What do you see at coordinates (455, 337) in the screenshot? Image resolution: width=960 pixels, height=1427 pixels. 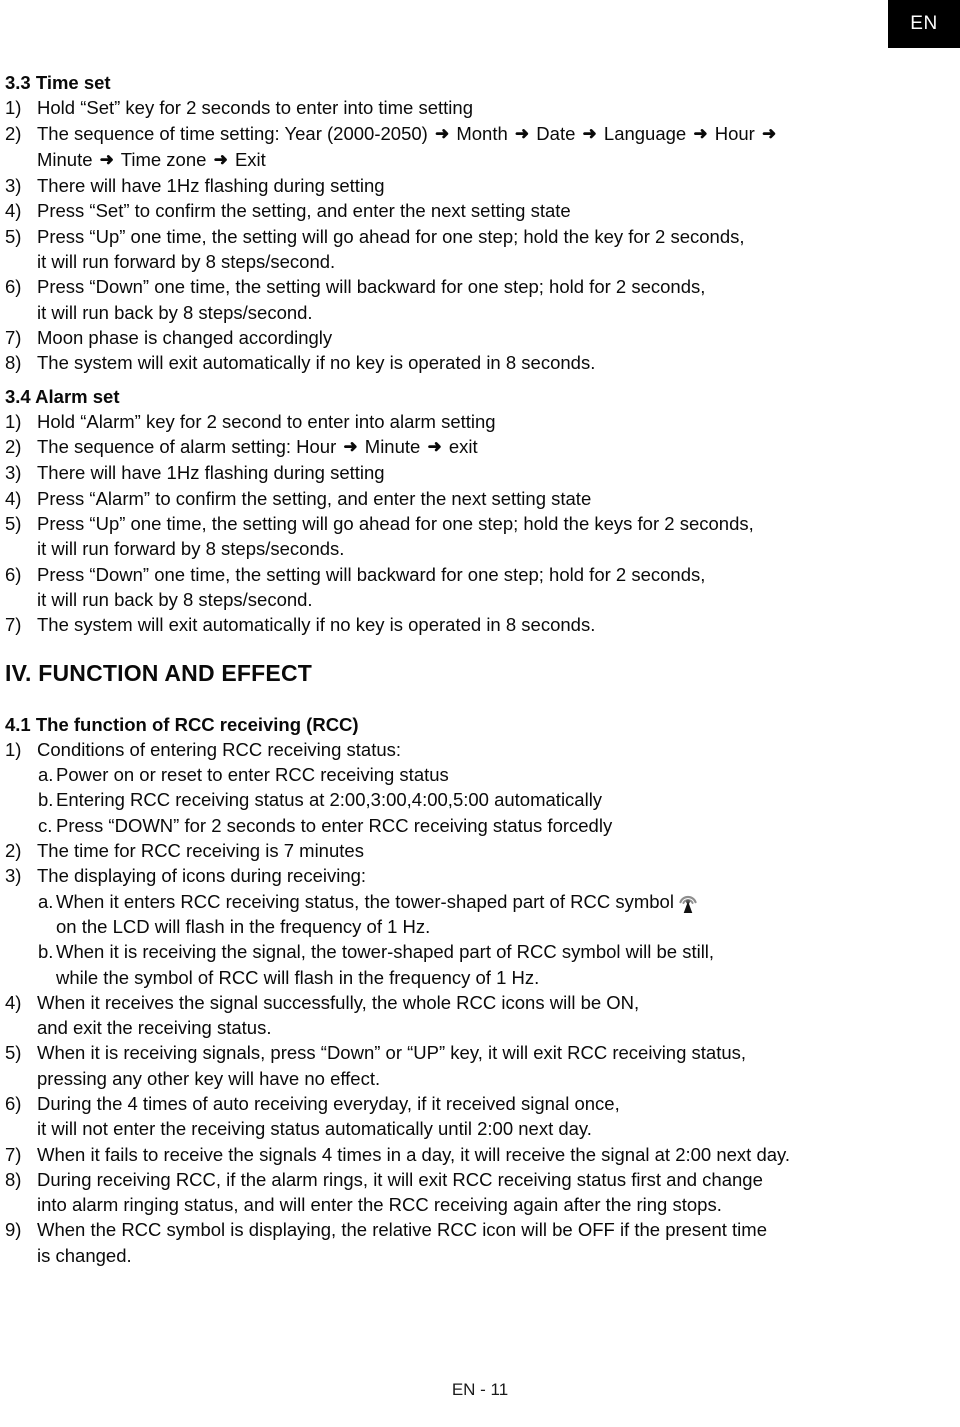 I see `list-entry: 7) Moon phase is changed accordingly` at bounding box center [455, 337].